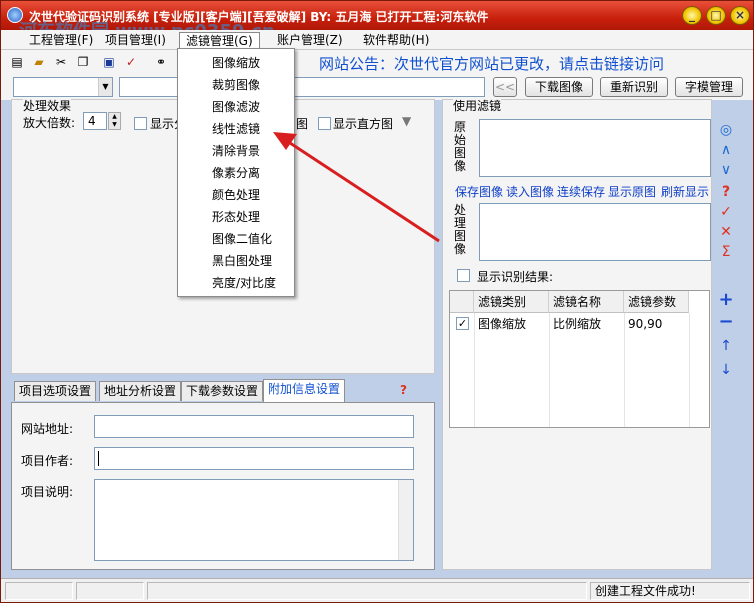 Image resolution: width=754 pixels, height=604 pixels. Describe the element at coordinates (304, 390) in the screenshot. I see `tab-additional-info: 附加信息设置` at that location.